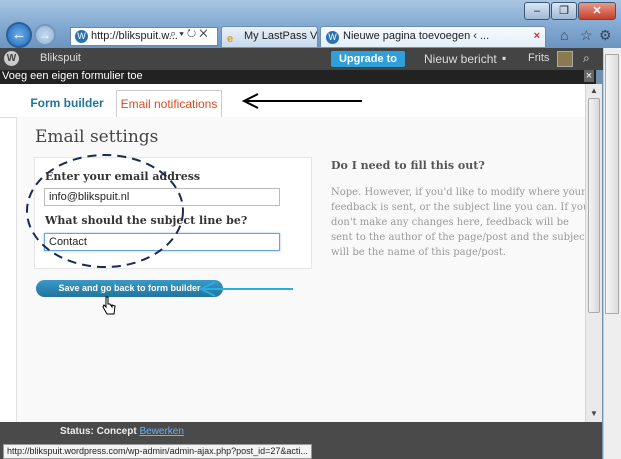 Image resolution: width=621 pixels, height=459 pixels. Describe the element at coordinates (460, 59) in the screenshot. I see `new-post-link: Nieuw bericht` at that location.